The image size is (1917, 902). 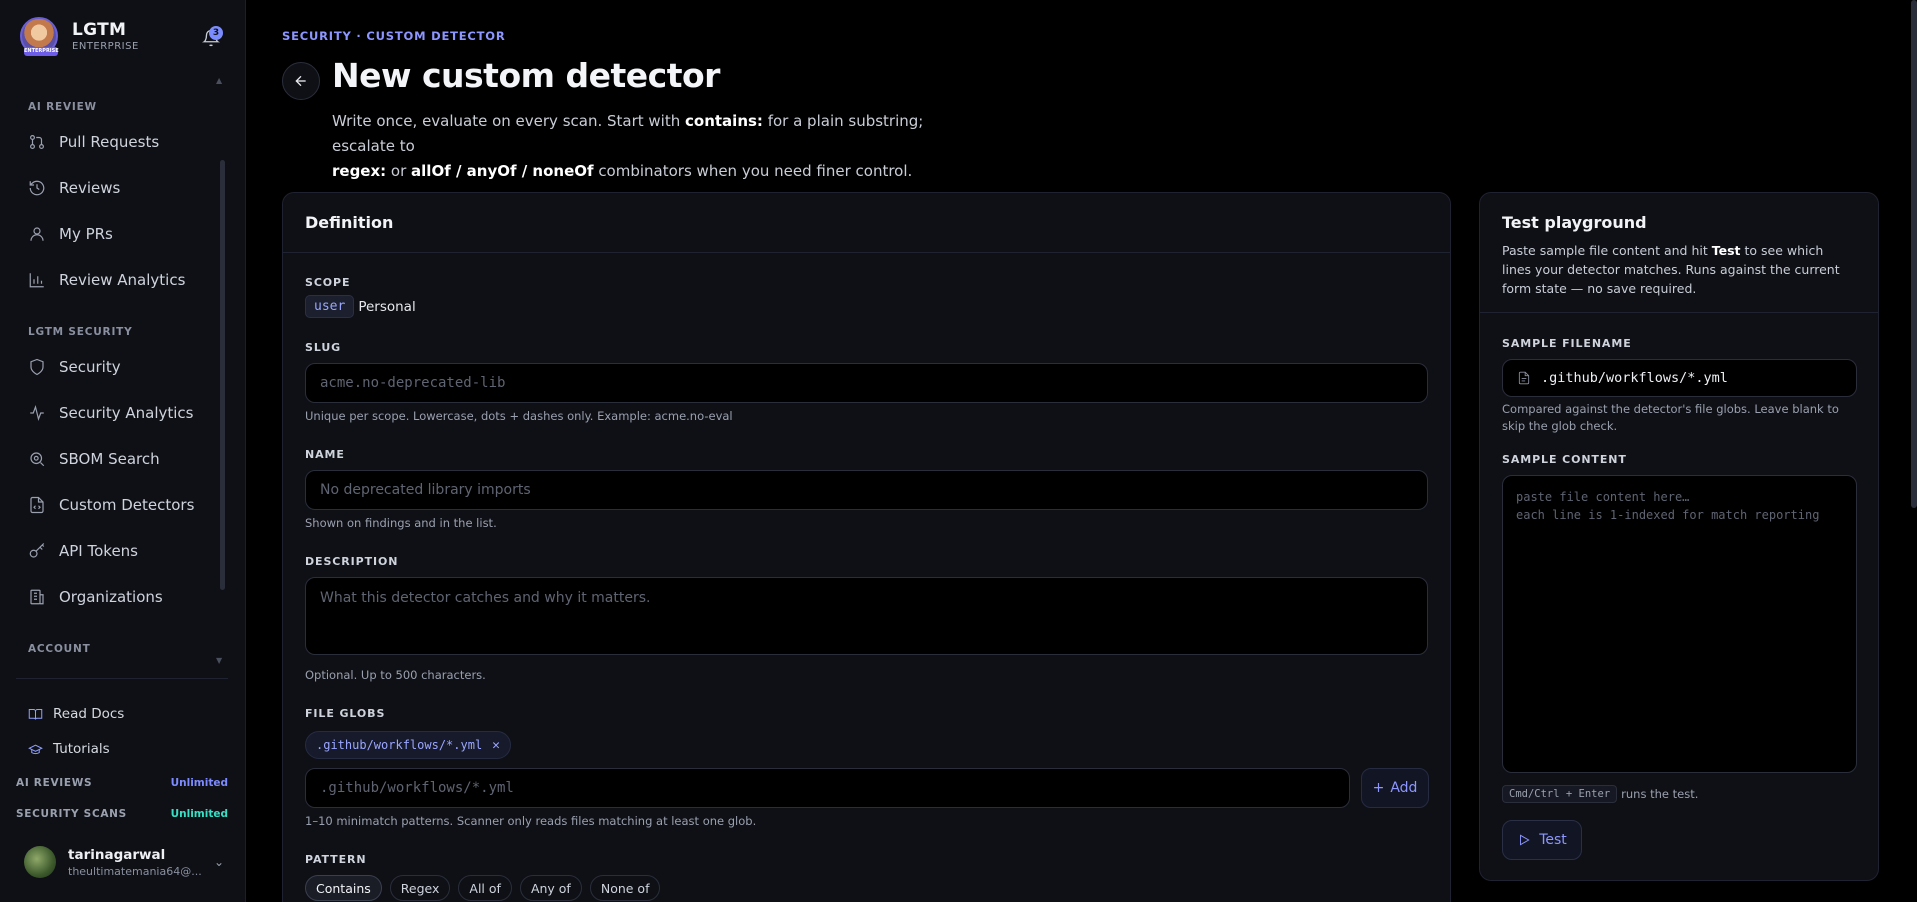 What do you see at coordinates (111, 597) in the screenshot?
I see `sidebar-item-label: Organizations` at bounding box center [111, 597].